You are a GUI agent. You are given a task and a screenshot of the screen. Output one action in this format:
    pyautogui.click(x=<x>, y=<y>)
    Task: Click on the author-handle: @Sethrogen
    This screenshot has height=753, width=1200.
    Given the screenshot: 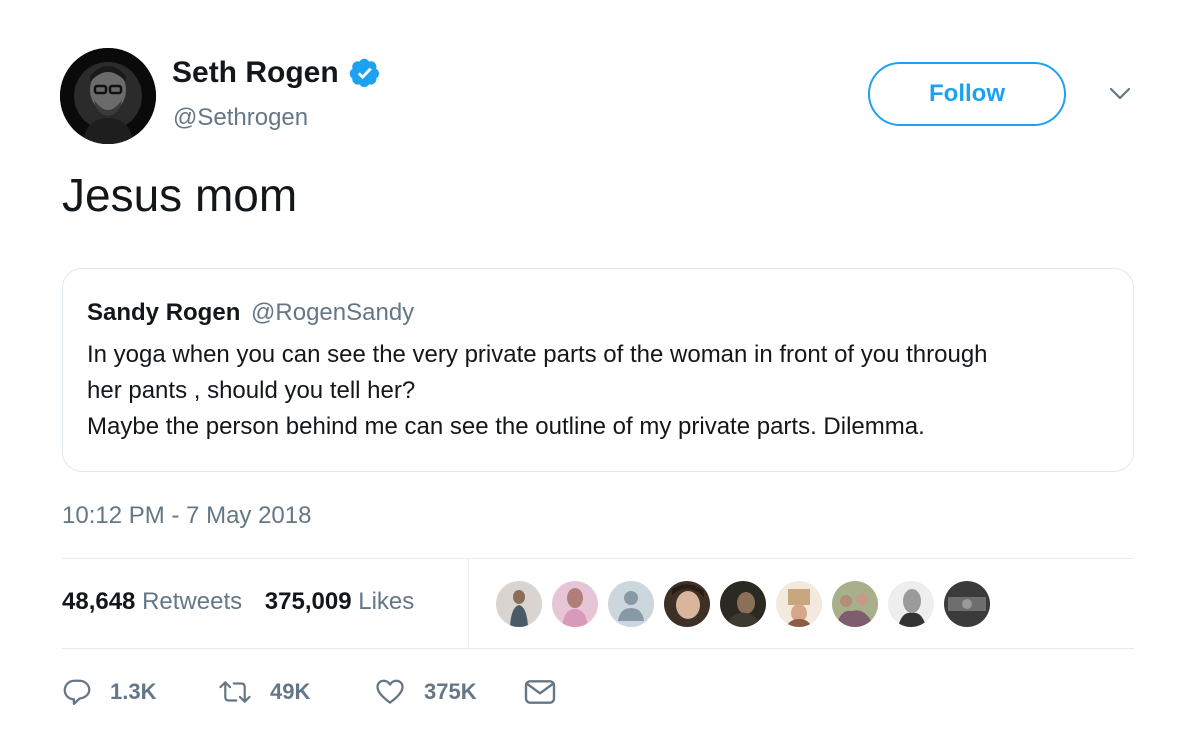 What is the action you would take?
    pyautogui.click(x=240, y=118)
    